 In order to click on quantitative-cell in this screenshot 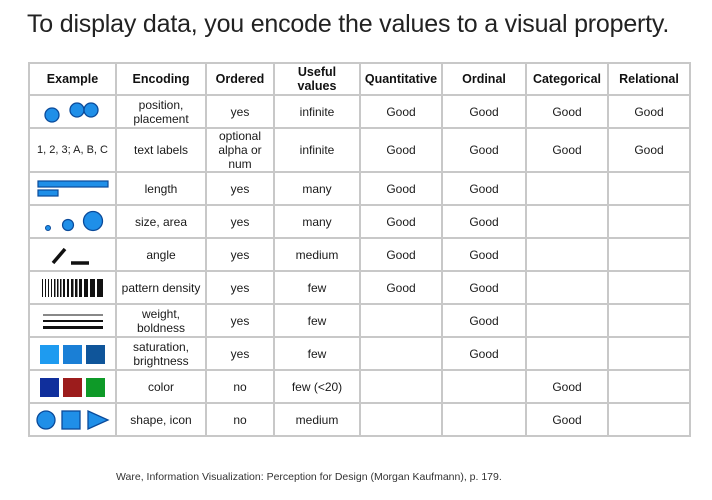, I will do `click(401, 386)`.